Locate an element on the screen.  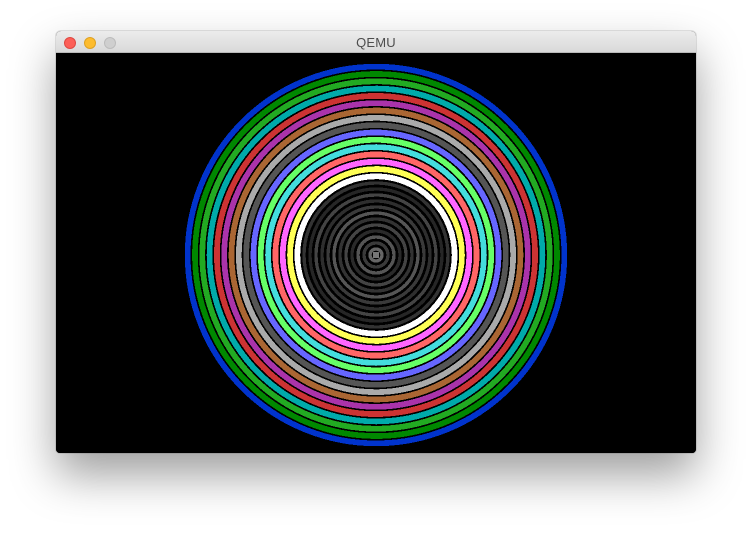
center-dot is located at coordinates (376, 255).